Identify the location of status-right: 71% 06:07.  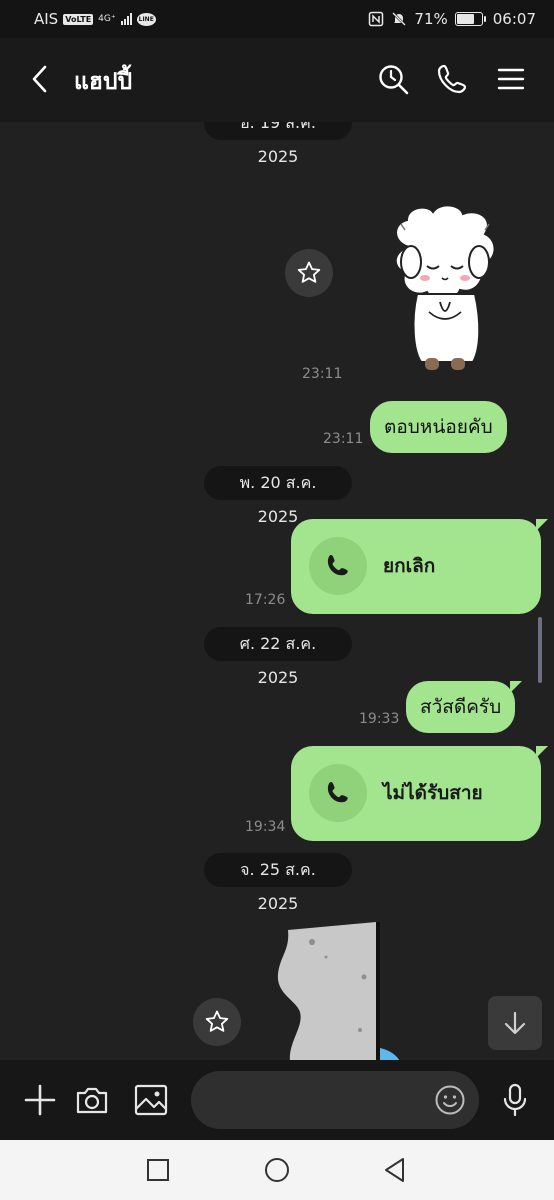
(452, 19).